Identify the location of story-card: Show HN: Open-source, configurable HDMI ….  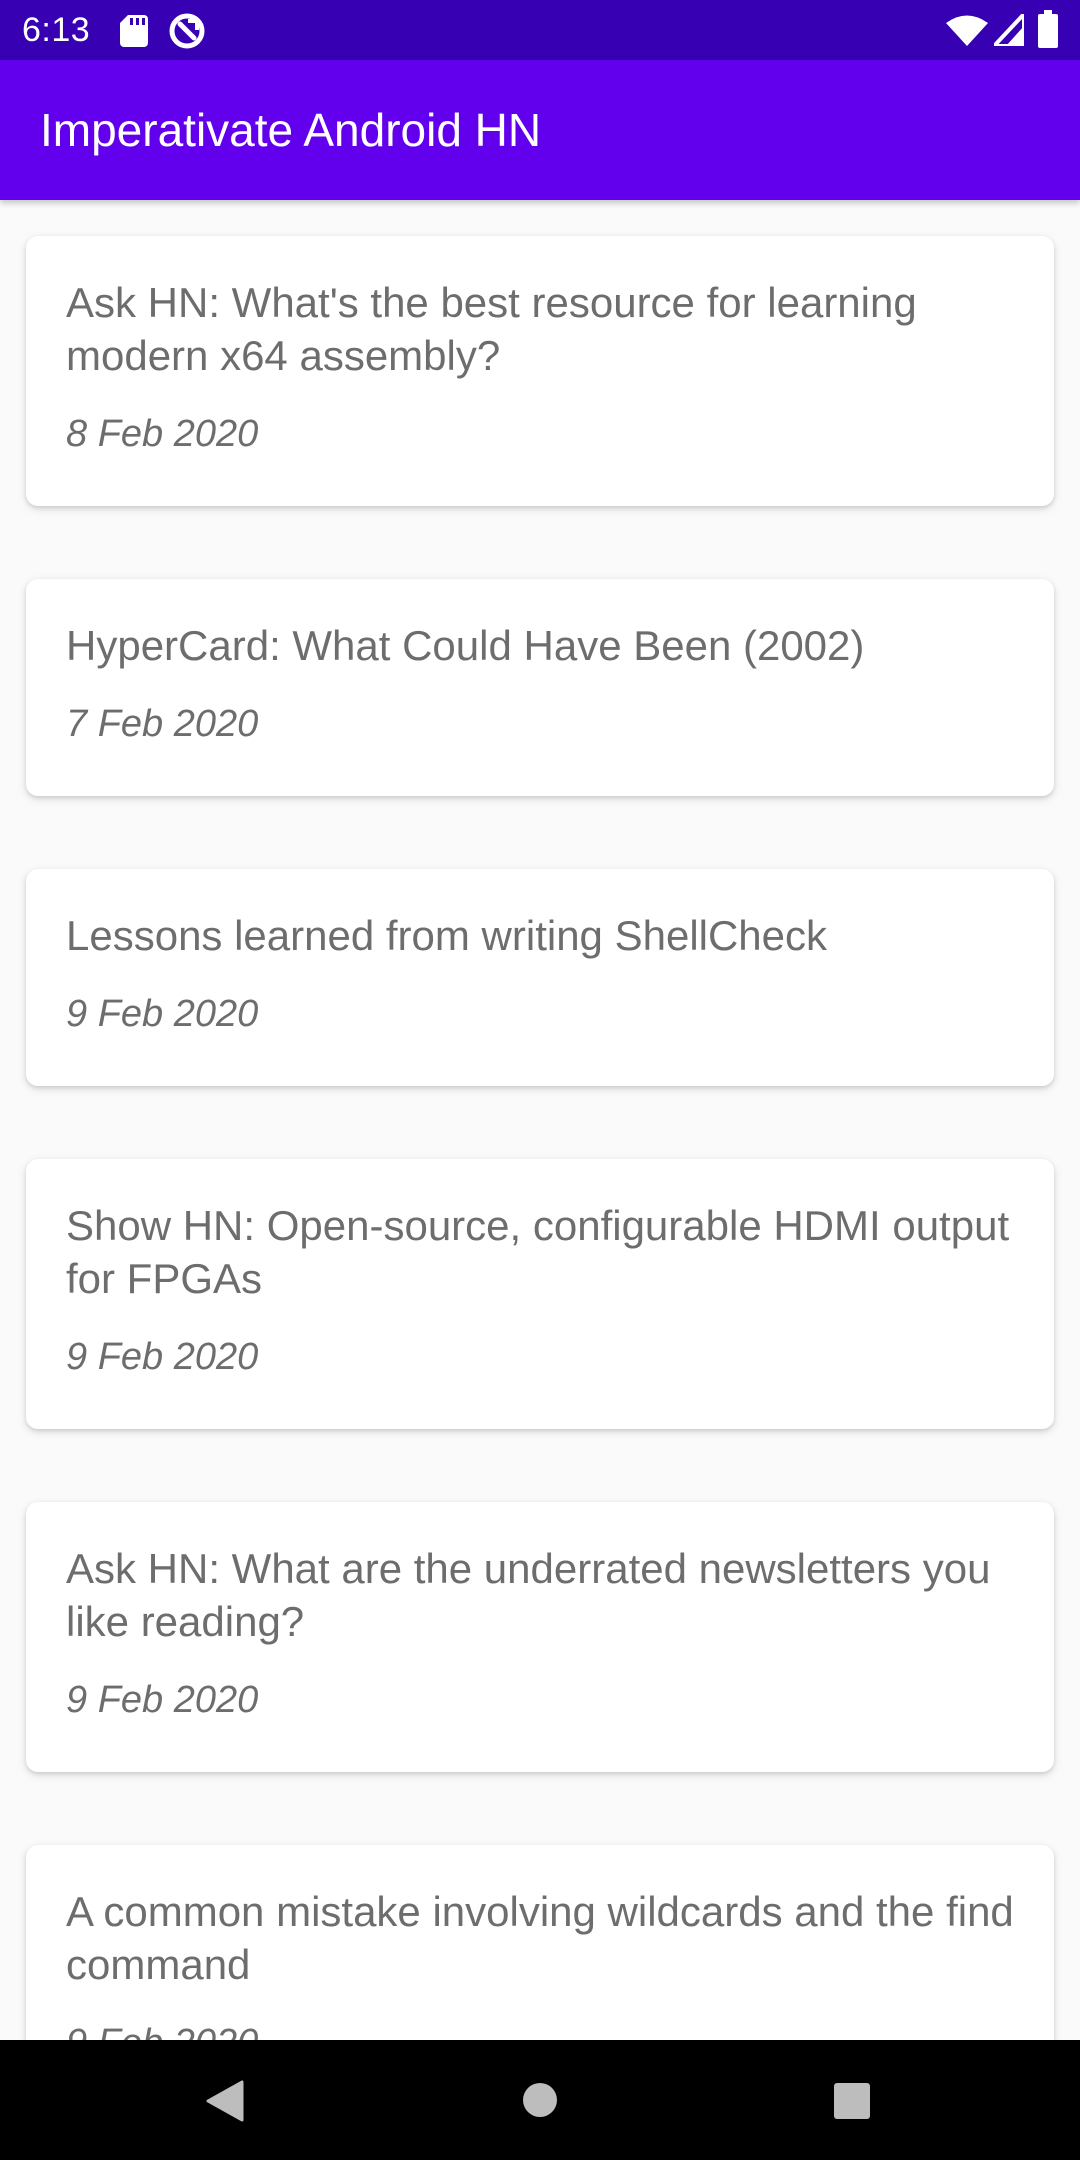
(540, 1294).